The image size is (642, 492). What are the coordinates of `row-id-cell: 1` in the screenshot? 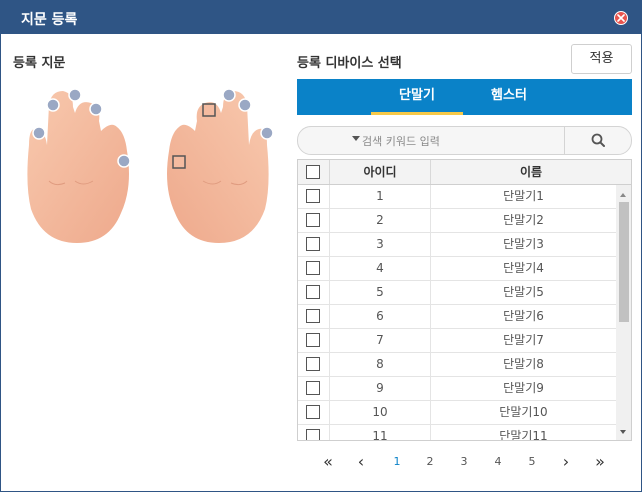 It's located at (380, 196).